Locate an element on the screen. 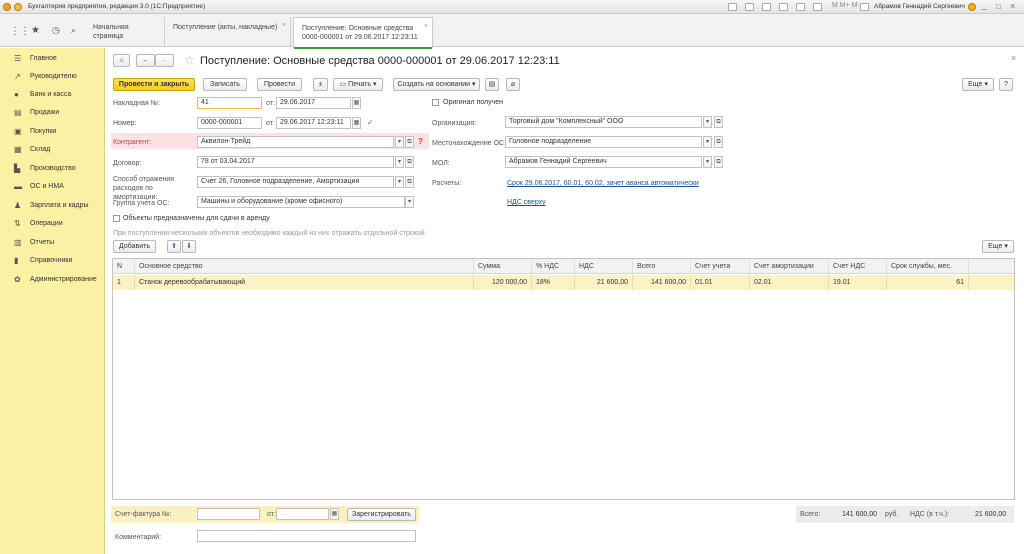 The width and height of the screenshot is (1024, 554). maximize-icon: □ is located at coordinates (998, 6).